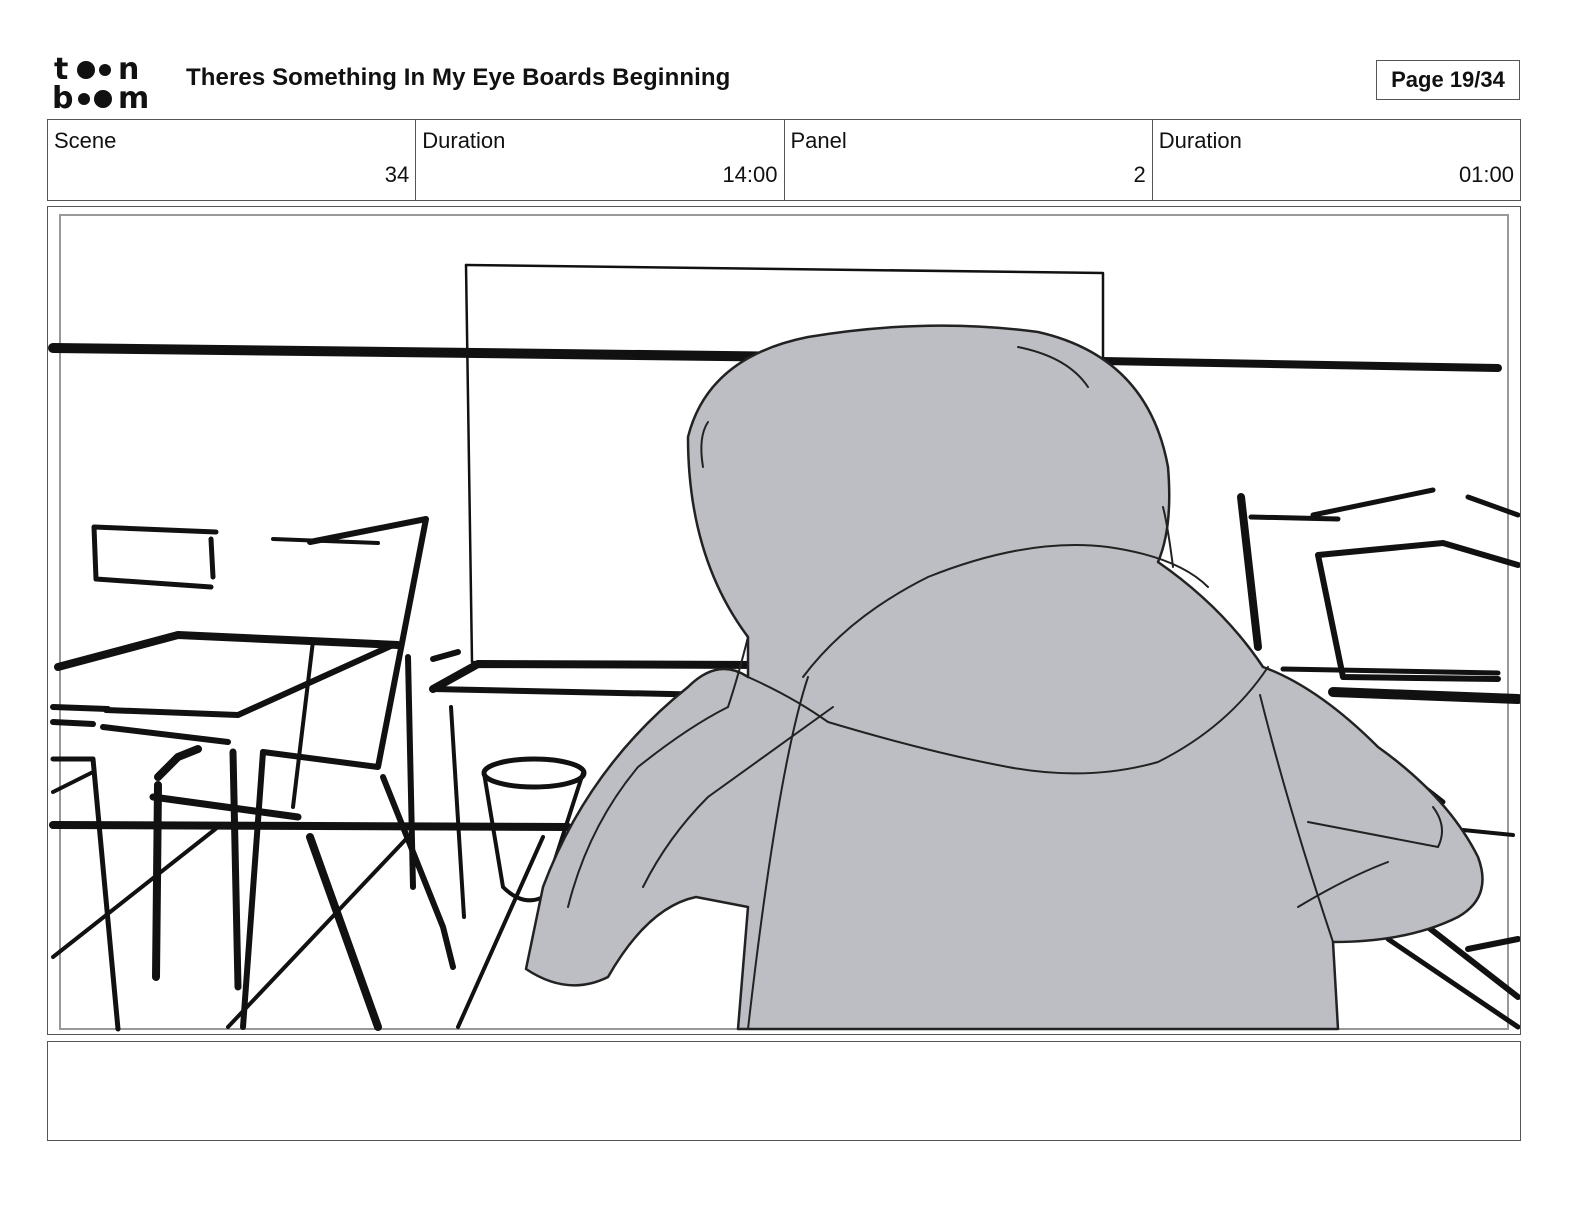 Image resolution: width=1584 pixels, height=1224 pixels. I want to click on panel-cell: Panel 2, so click(969, 160).